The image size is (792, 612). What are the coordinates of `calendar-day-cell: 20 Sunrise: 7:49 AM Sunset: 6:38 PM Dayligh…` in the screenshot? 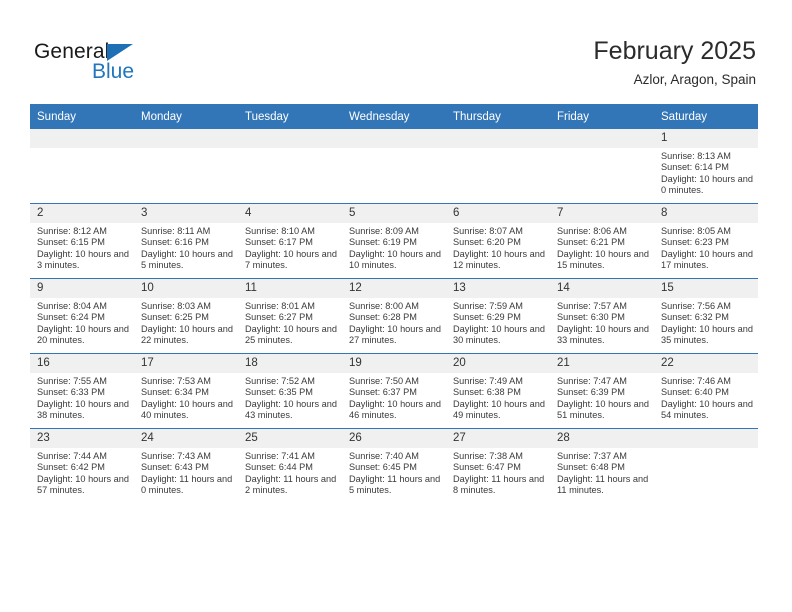 It's located at (498, 391).